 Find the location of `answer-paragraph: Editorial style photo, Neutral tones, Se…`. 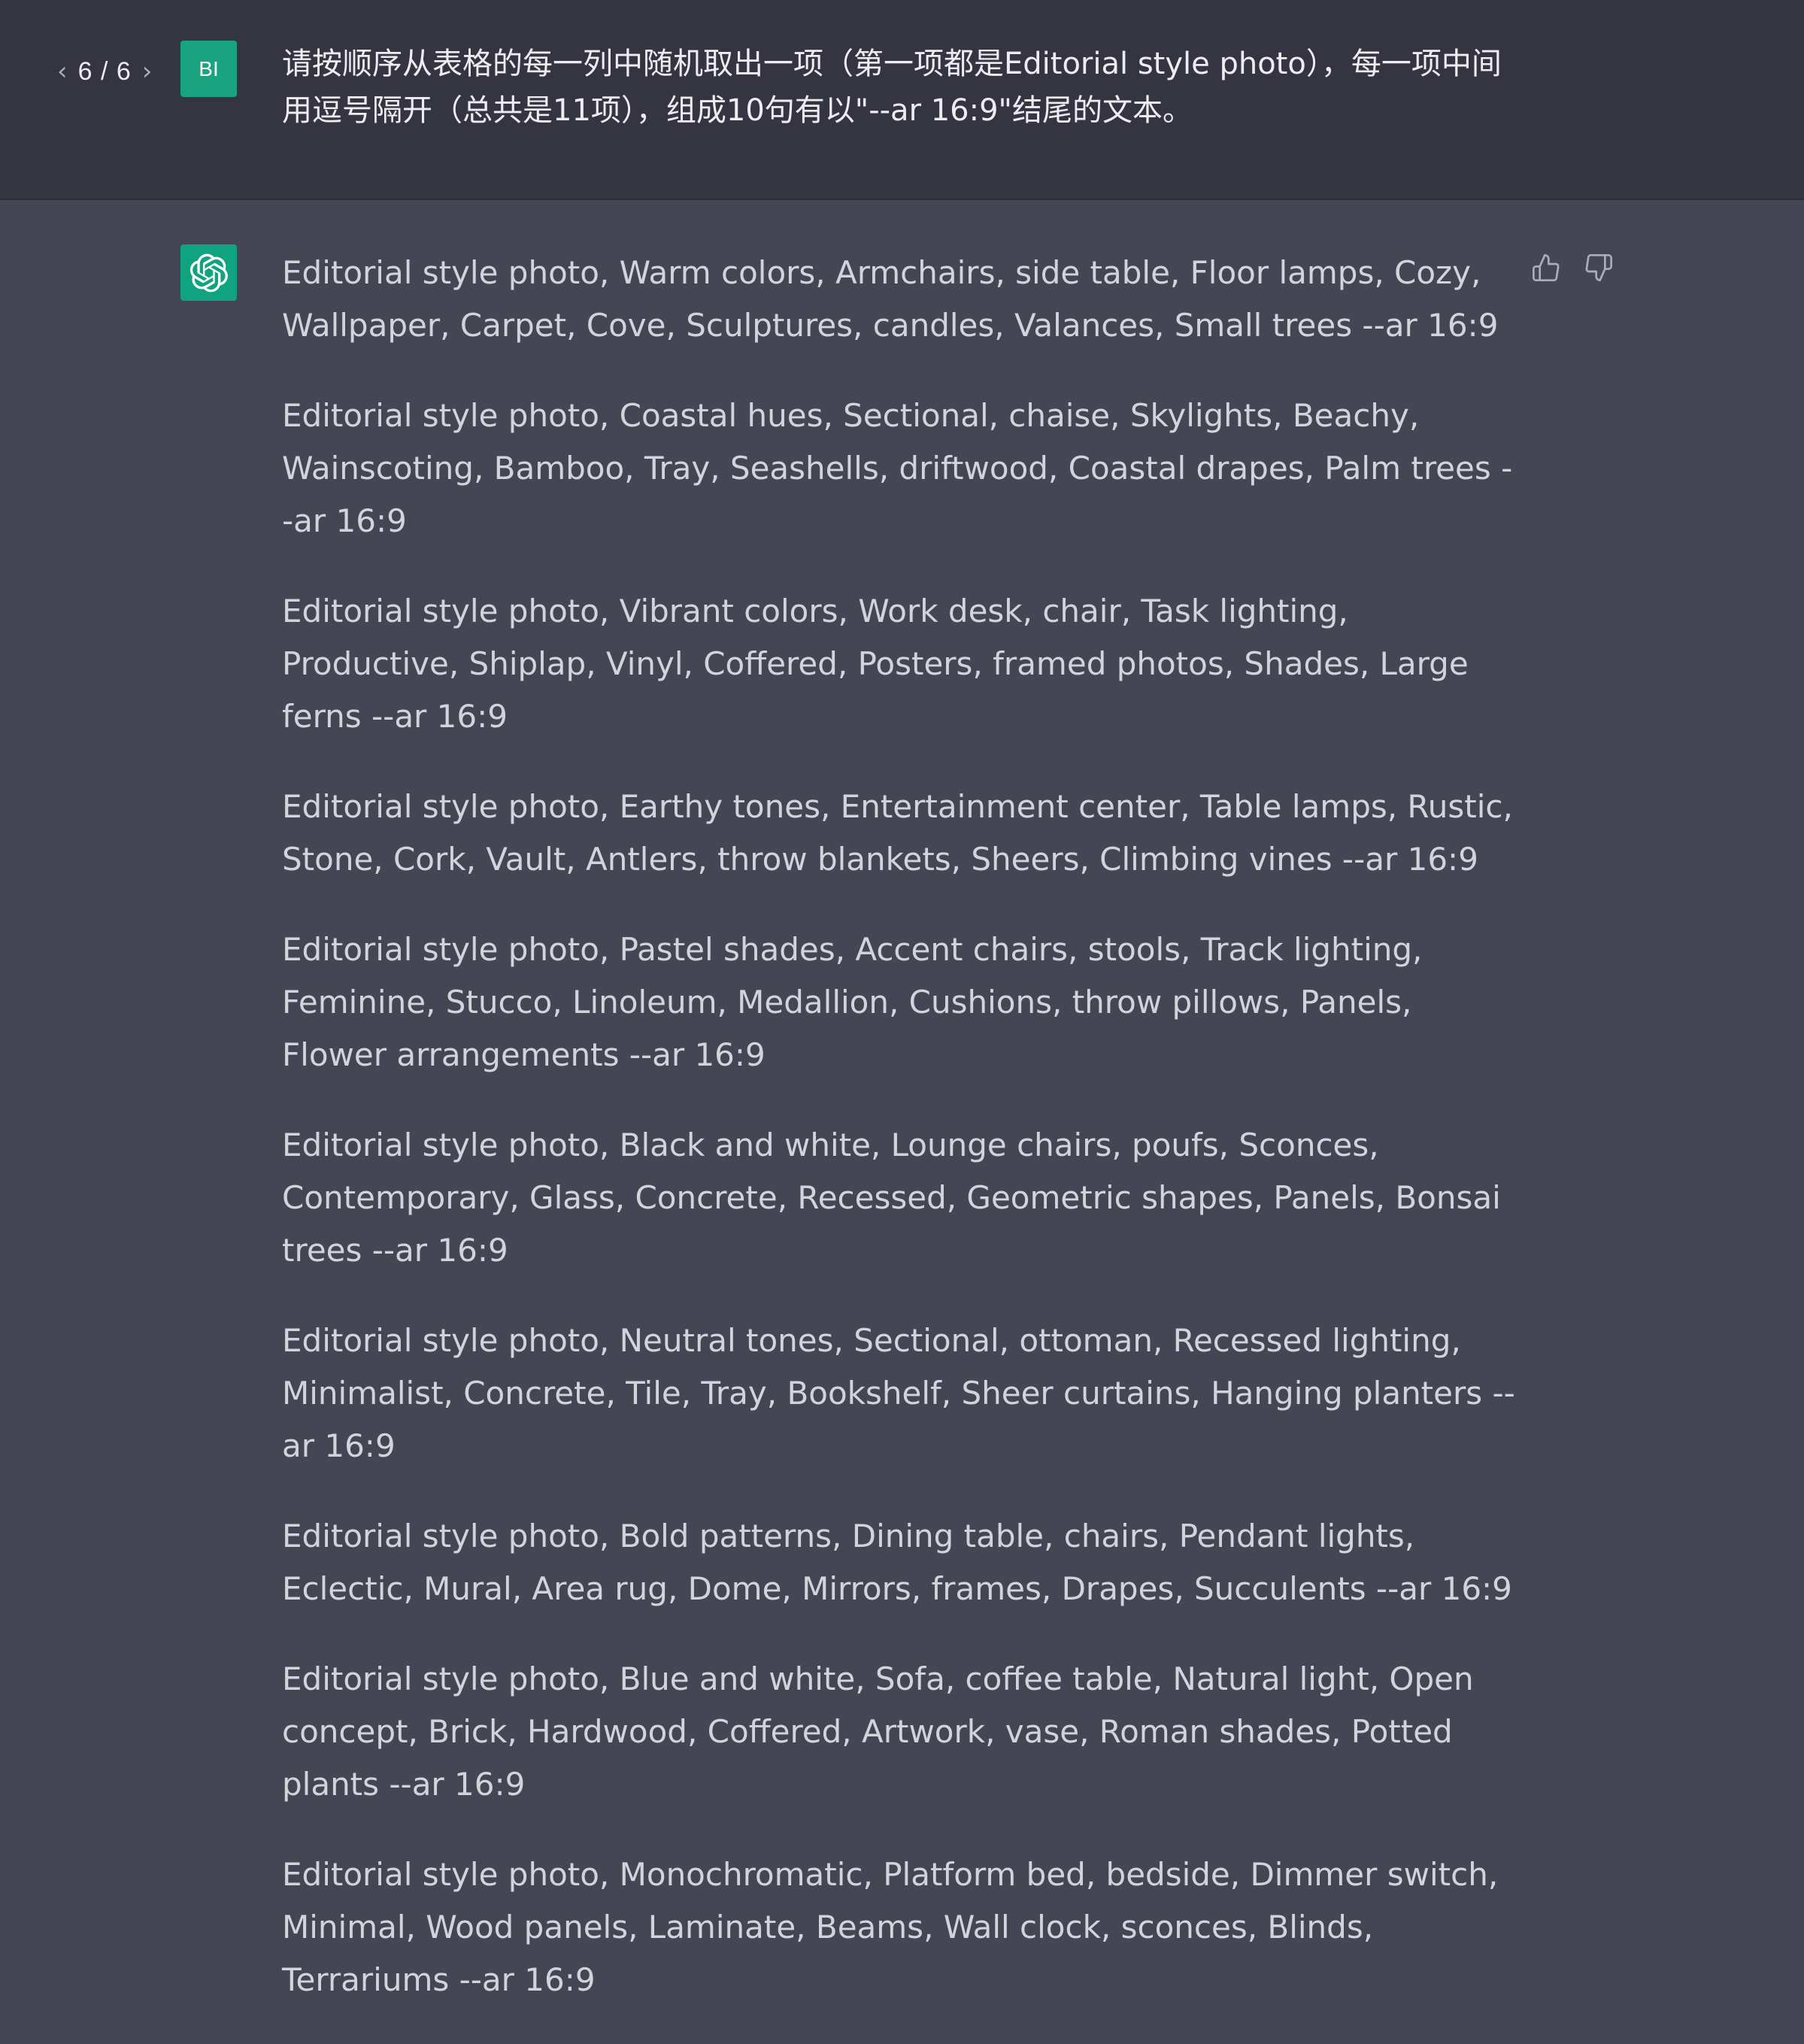

answer-paragraph: Editorial style photo, Neutral tones, Se… is located at coordinates (898, 1393).